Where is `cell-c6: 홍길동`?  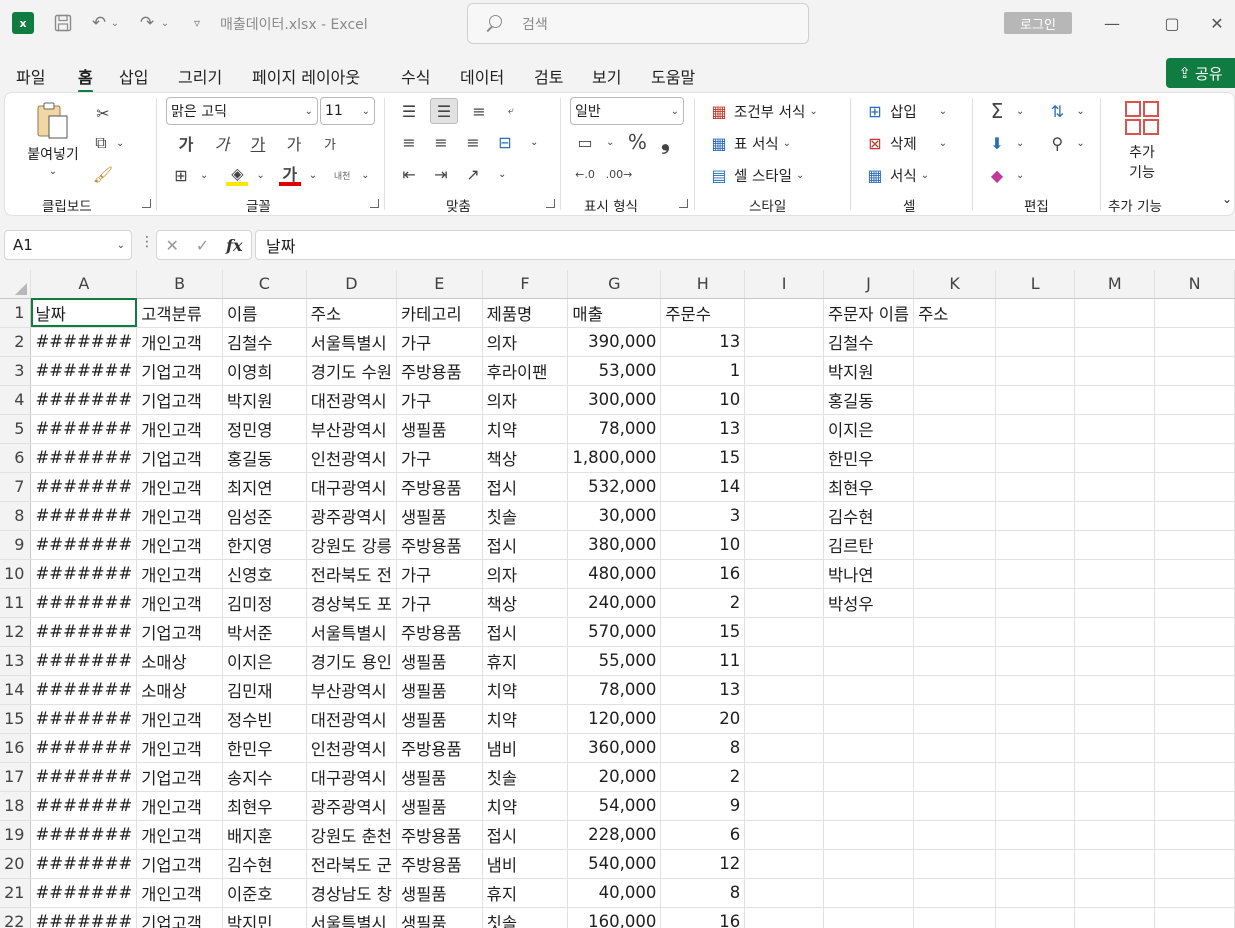
cell-c6: 홍길동 is located at coordinates (264, 458).